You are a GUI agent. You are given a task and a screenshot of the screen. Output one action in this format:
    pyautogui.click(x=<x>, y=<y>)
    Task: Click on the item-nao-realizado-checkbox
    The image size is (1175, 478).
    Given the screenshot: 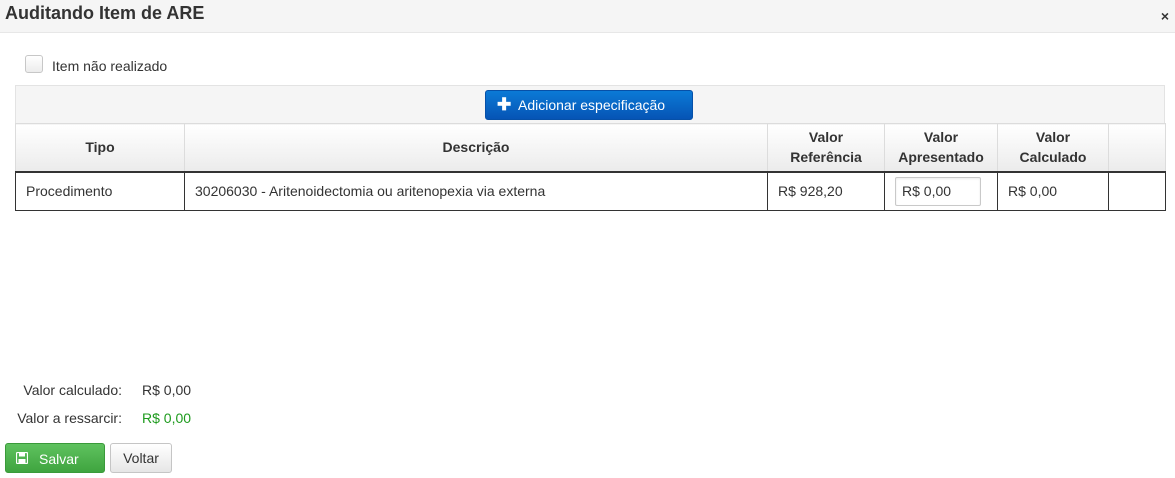 What is the action you would take?
    pyautogui.click(x=34, y=64)
    